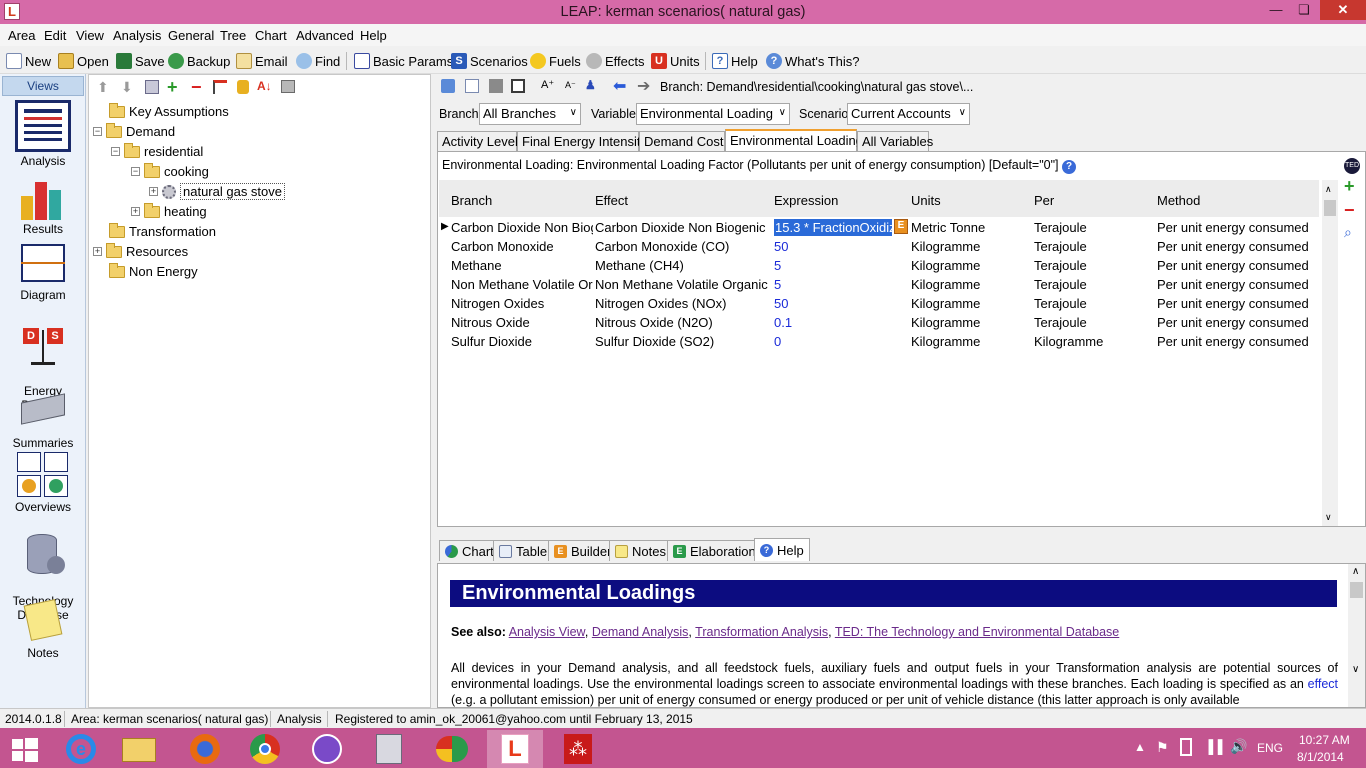 This screenshot has width=1366, height=768. What do you see at coordinates (713, 114) in the screenshot?
I see `variable-select: Environmental Loading ∨` at bounding box center [713, 114].